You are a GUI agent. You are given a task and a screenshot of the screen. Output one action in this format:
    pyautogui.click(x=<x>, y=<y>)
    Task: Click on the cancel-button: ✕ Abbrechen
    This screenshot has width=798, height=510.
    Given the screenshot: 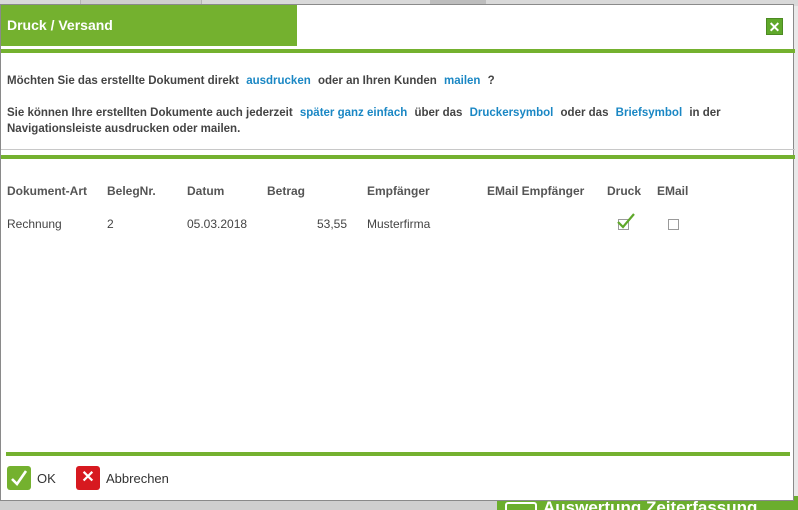 What is the action you would take?
    pyautogui.click(x=131, y=478)
    